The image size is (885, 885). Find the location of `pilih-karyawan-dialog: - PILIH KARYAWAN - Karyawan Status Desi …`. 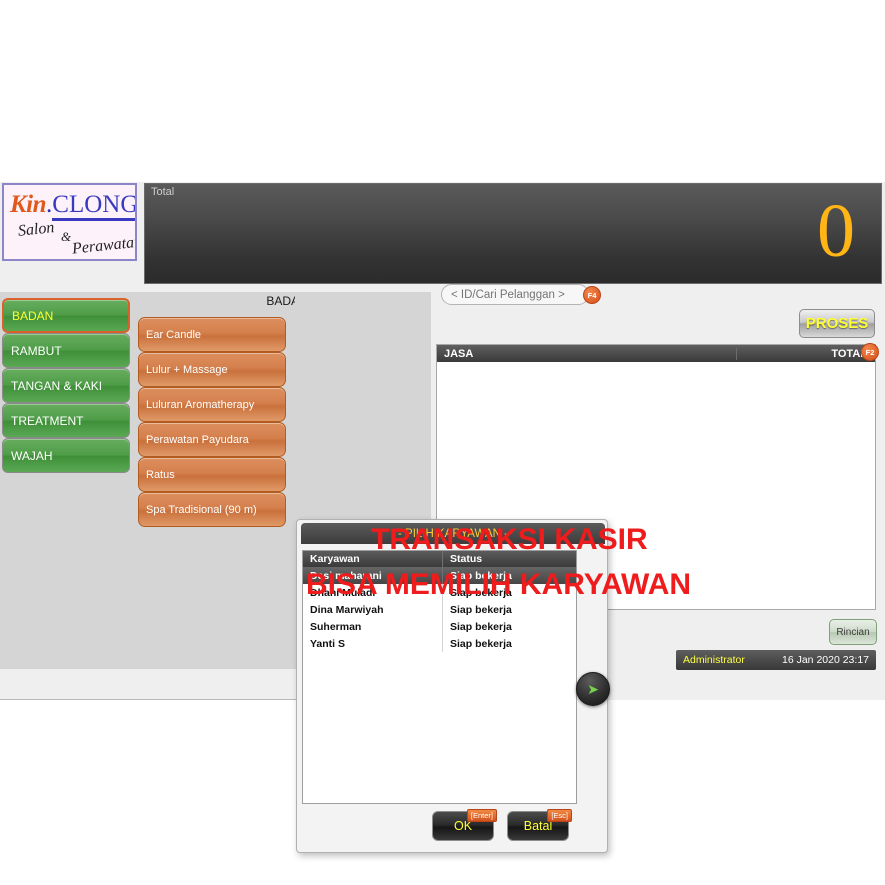

pilih-karyawan-dialog: - PILIH KARYAWAN - Karyawan Status Desi … is located at coordinates (453, 686).